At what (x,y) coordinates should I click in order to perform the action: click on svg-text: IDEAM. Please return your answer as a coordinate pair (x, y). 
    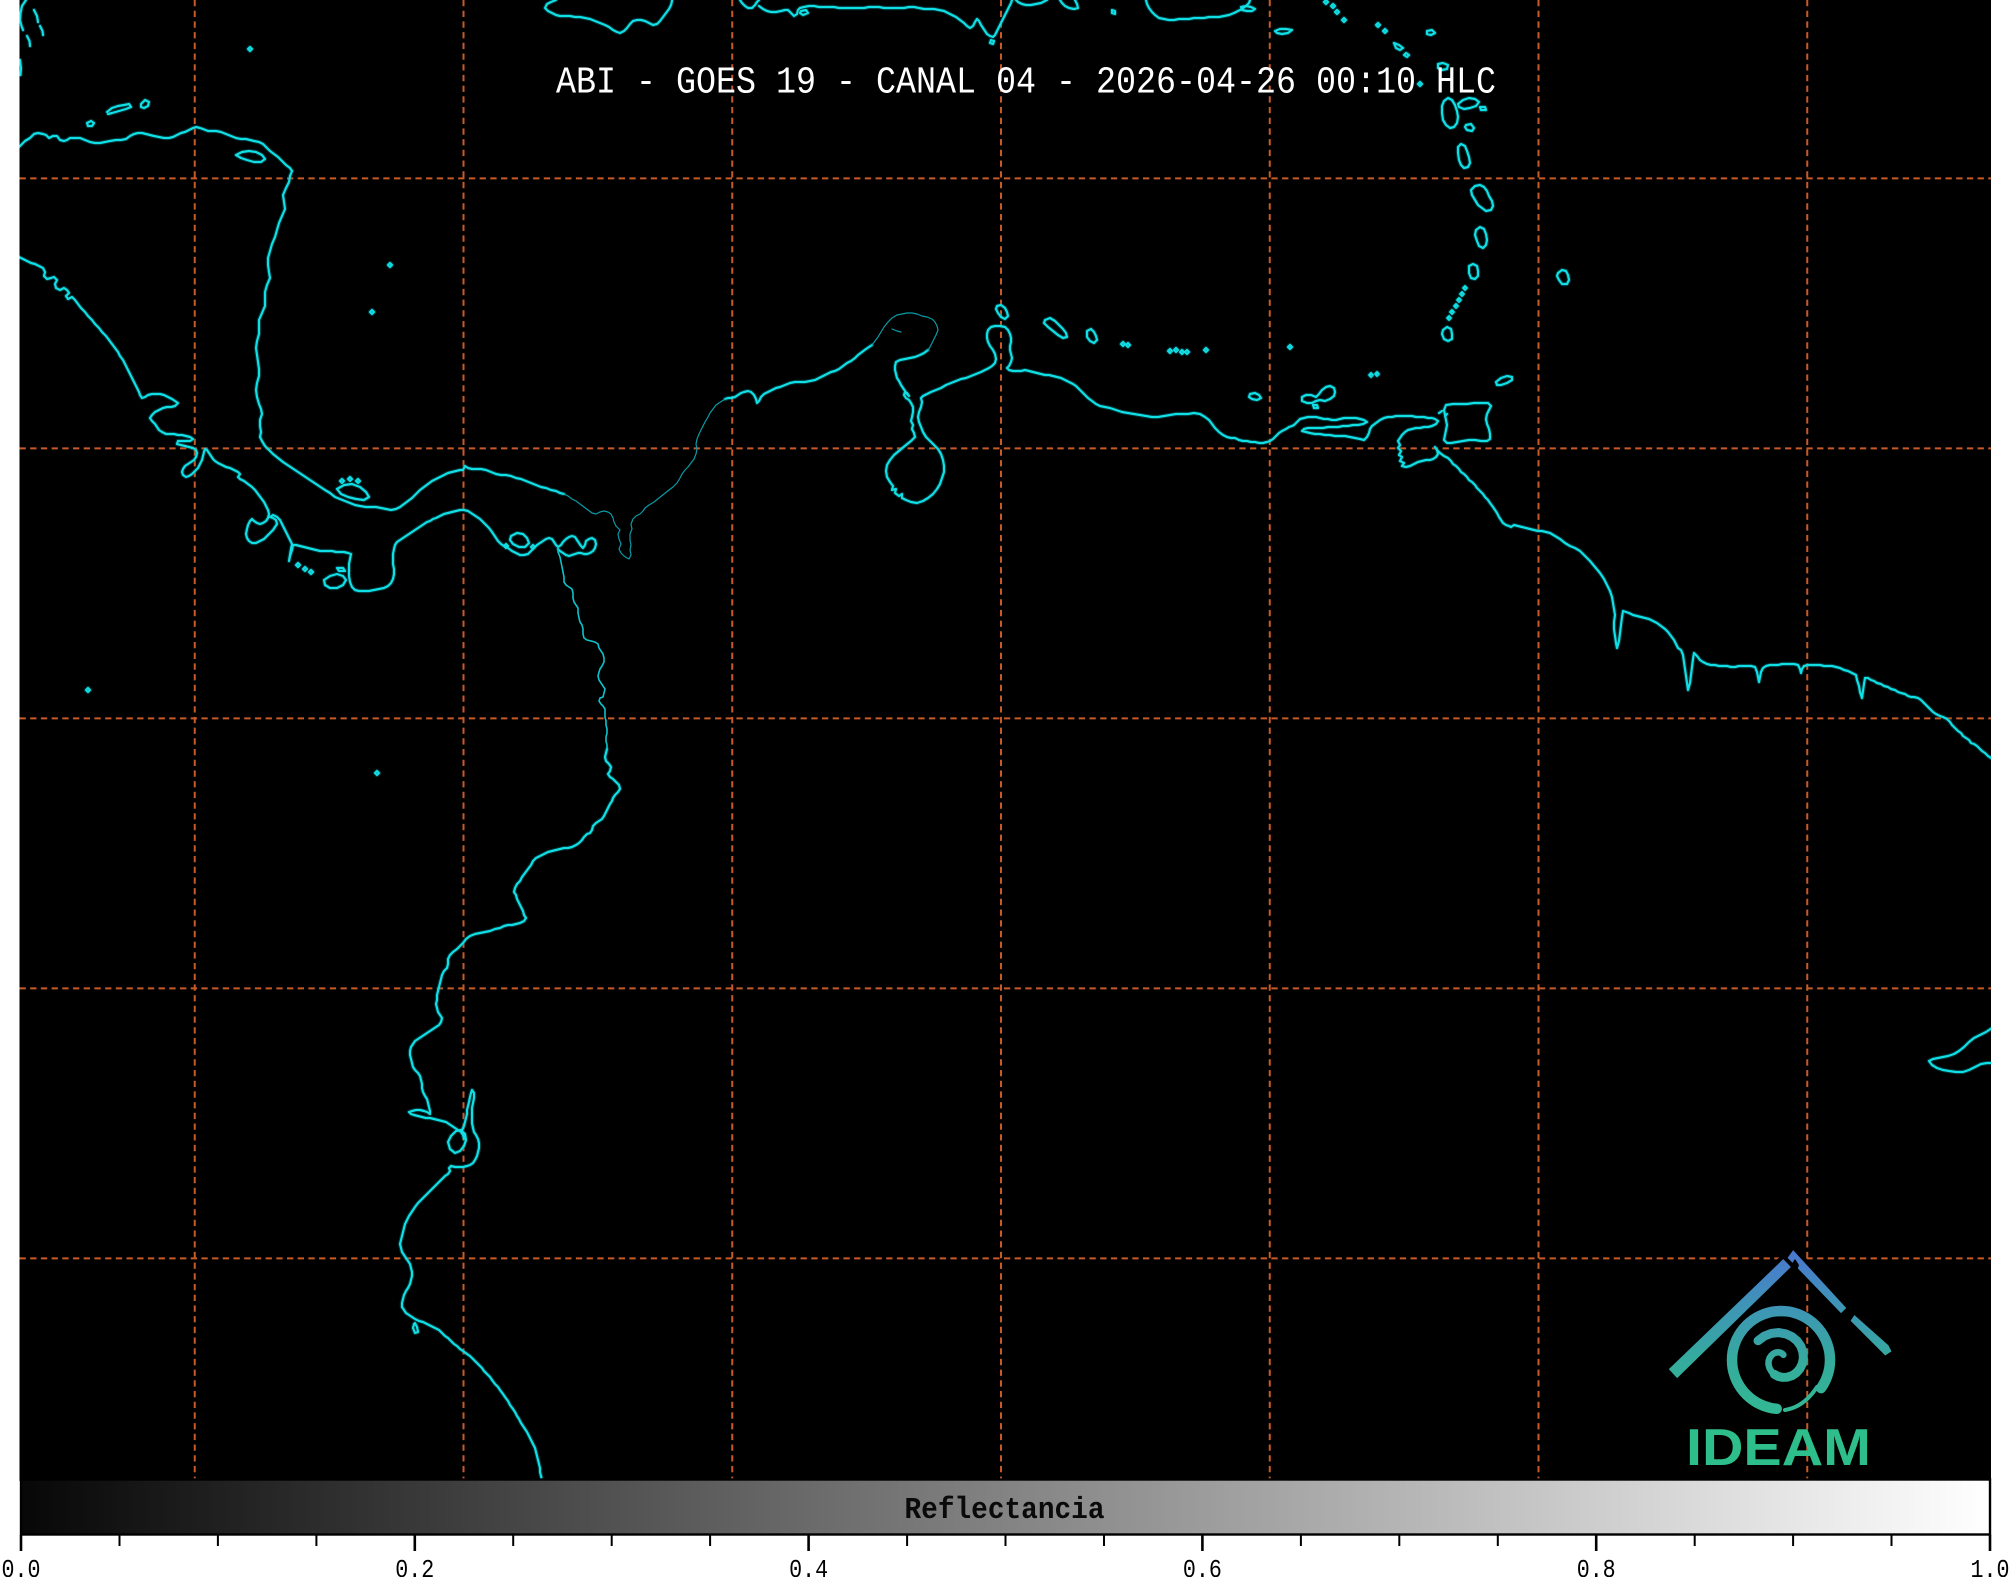
    Looking at the image, I should click on (1778, 1448).